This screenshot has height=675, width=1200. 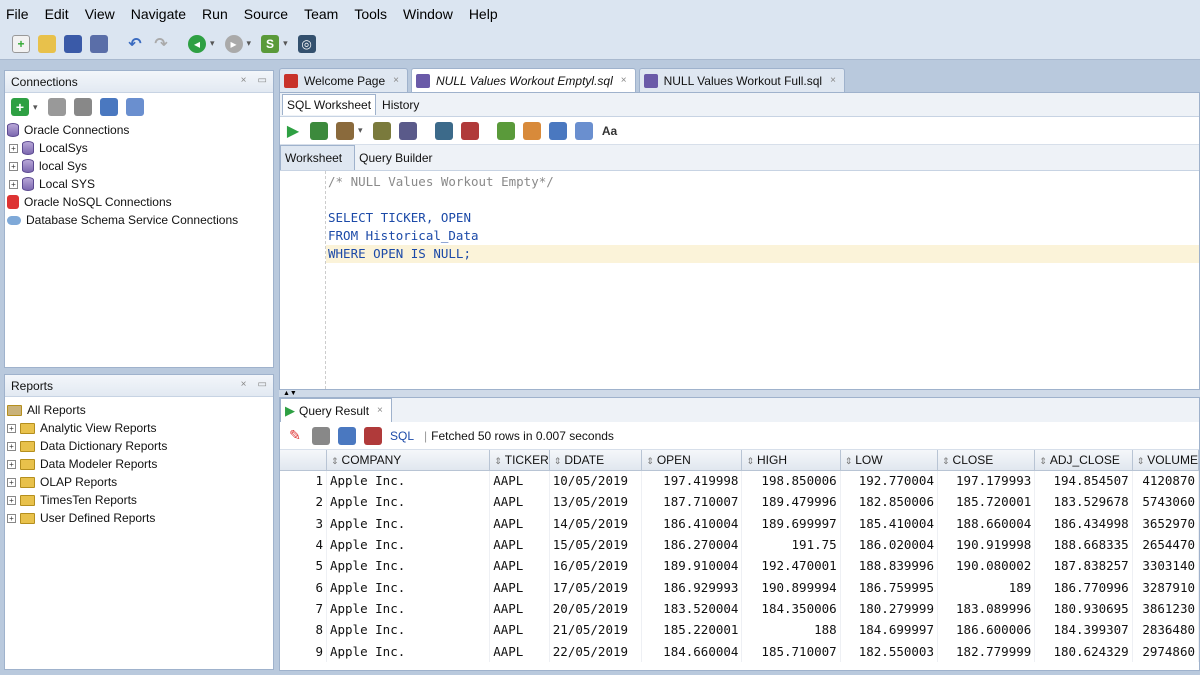 What do you see at coordinates (140, 166) in the screenshot?
I see `tree-item: + local Sys` at bounding box center [140, 166].